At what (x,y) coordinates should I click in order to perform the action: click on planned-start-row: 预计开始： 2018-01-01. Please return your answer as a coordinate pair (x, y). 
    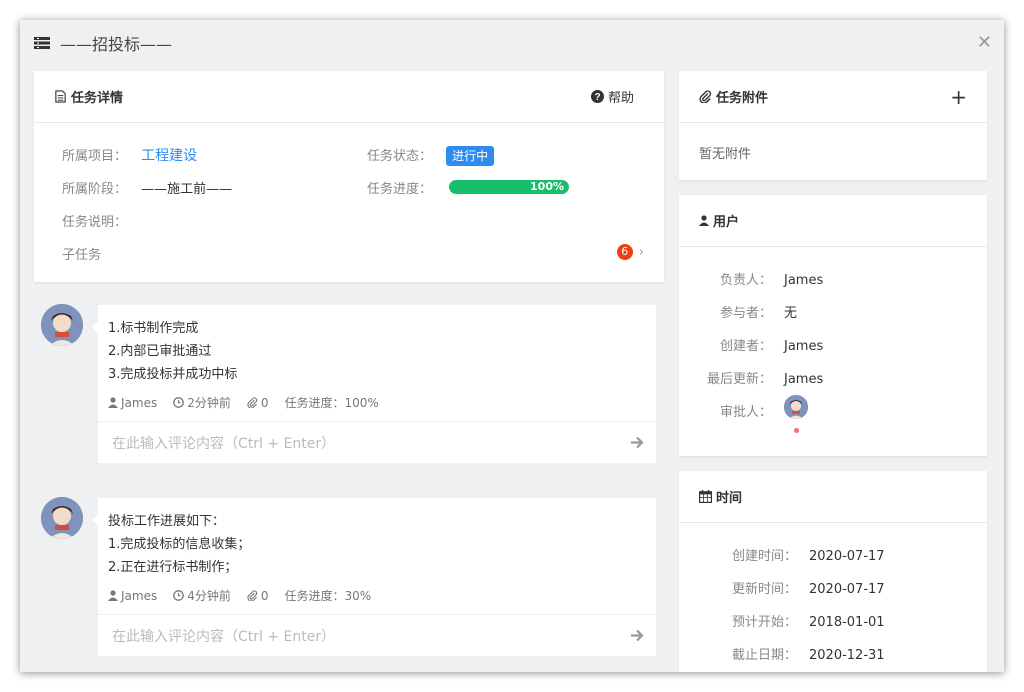
    Looking at the image, I should click on (808, 622).